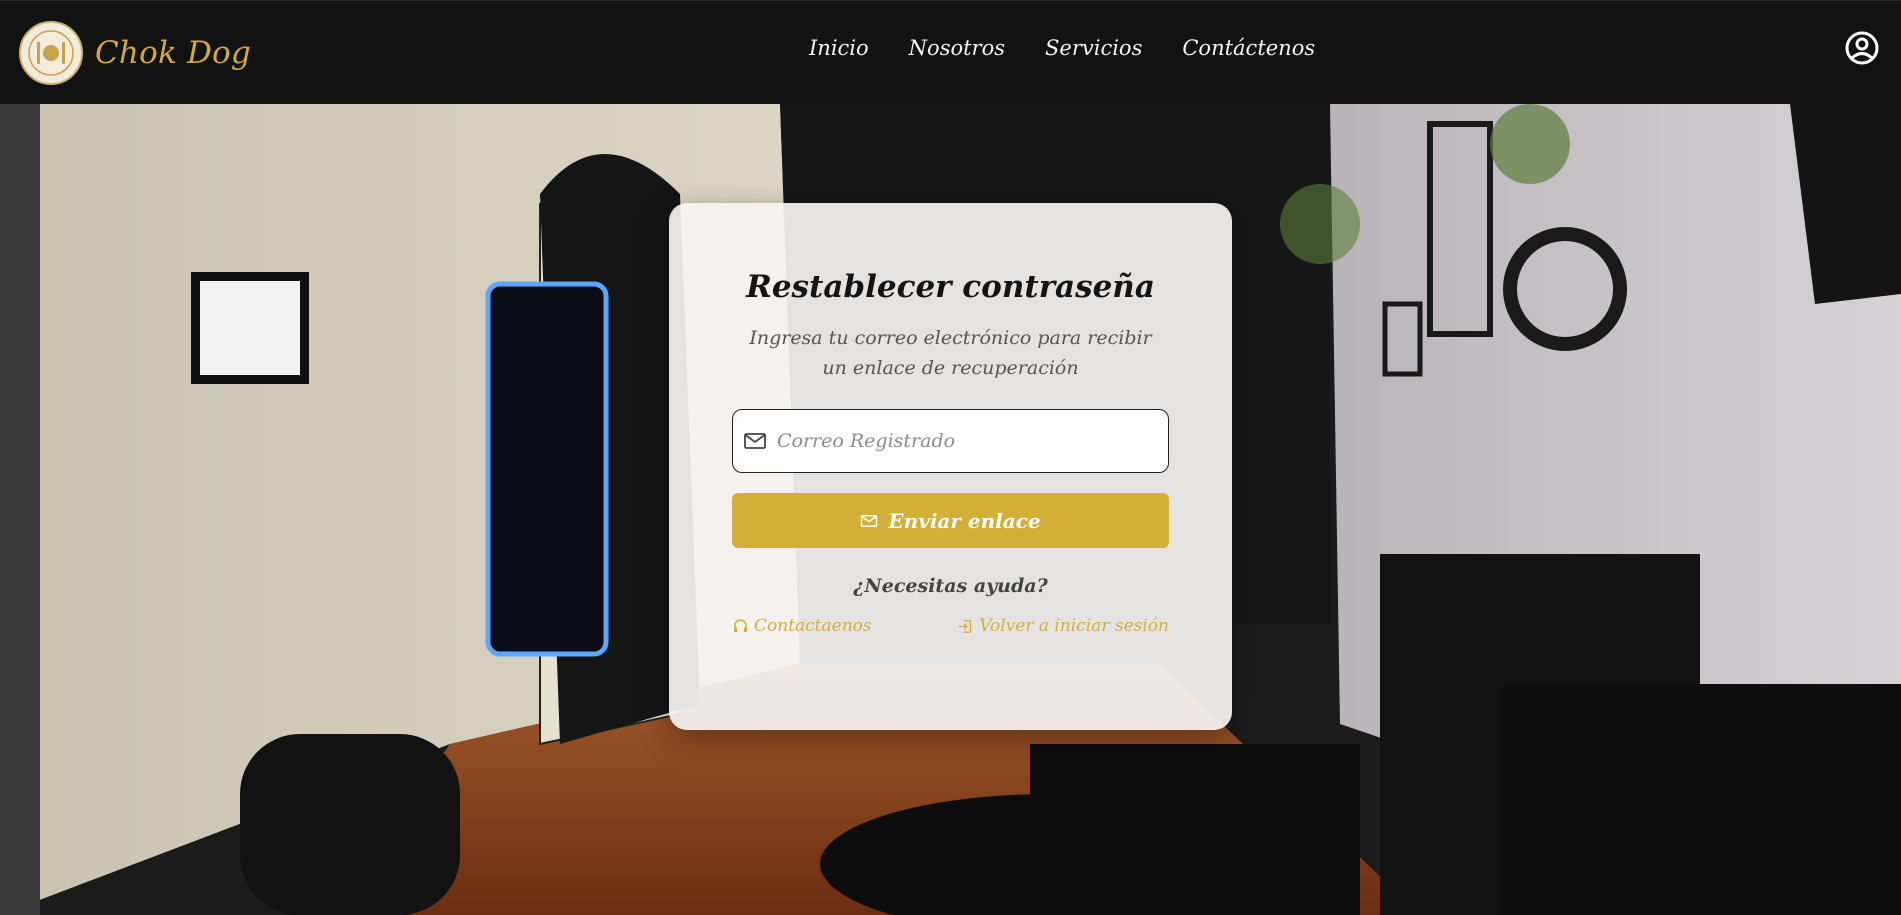  What do you see at coordinates (740, 625) in the screenshot?
I see `headset-icon` at bounding box center [740, 625].